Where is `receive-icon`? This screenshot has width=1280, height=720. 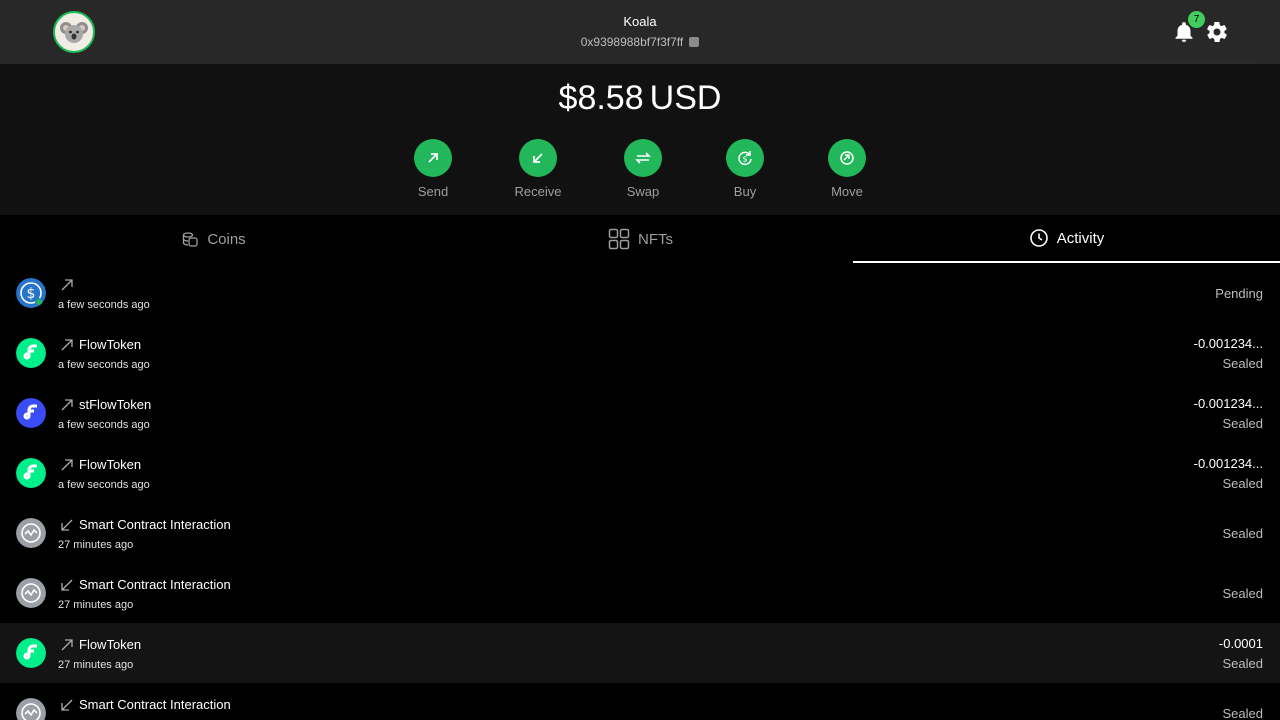
receive-icon is located at coordinates (538, 158).